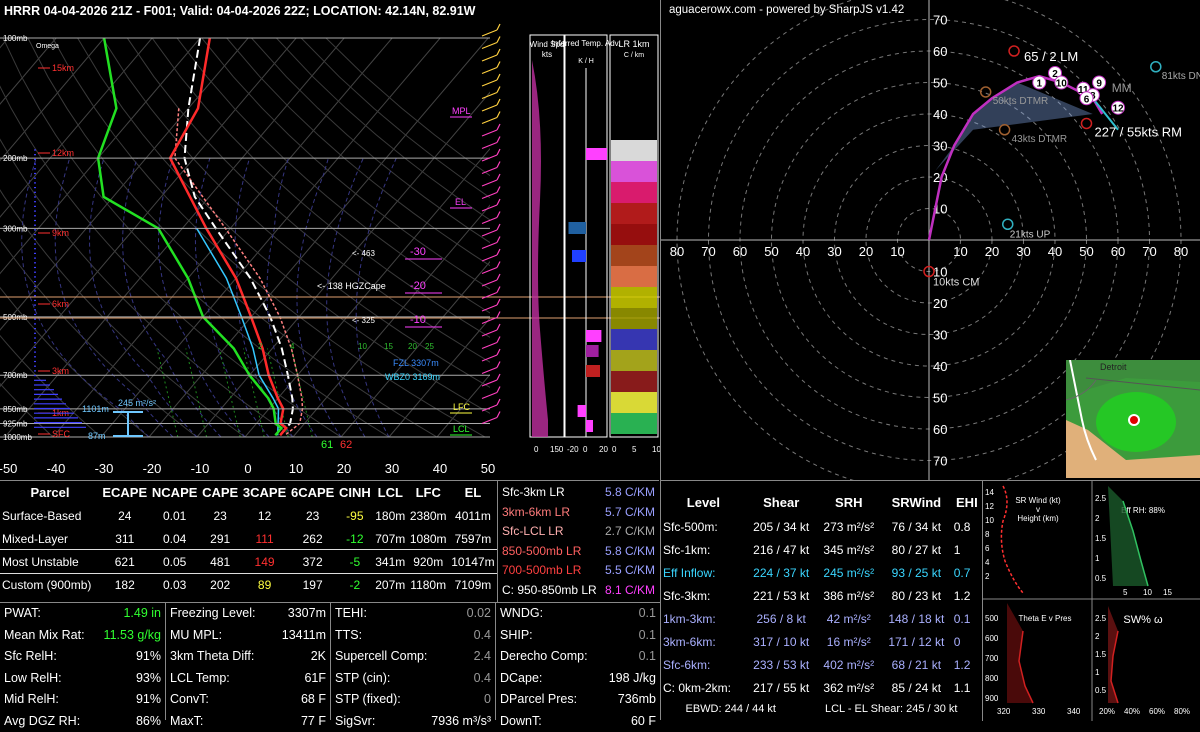  Describe the element at coordinates (1101, 618) in the screenshot. I see `sw-y-tick: 2.5` at that location.